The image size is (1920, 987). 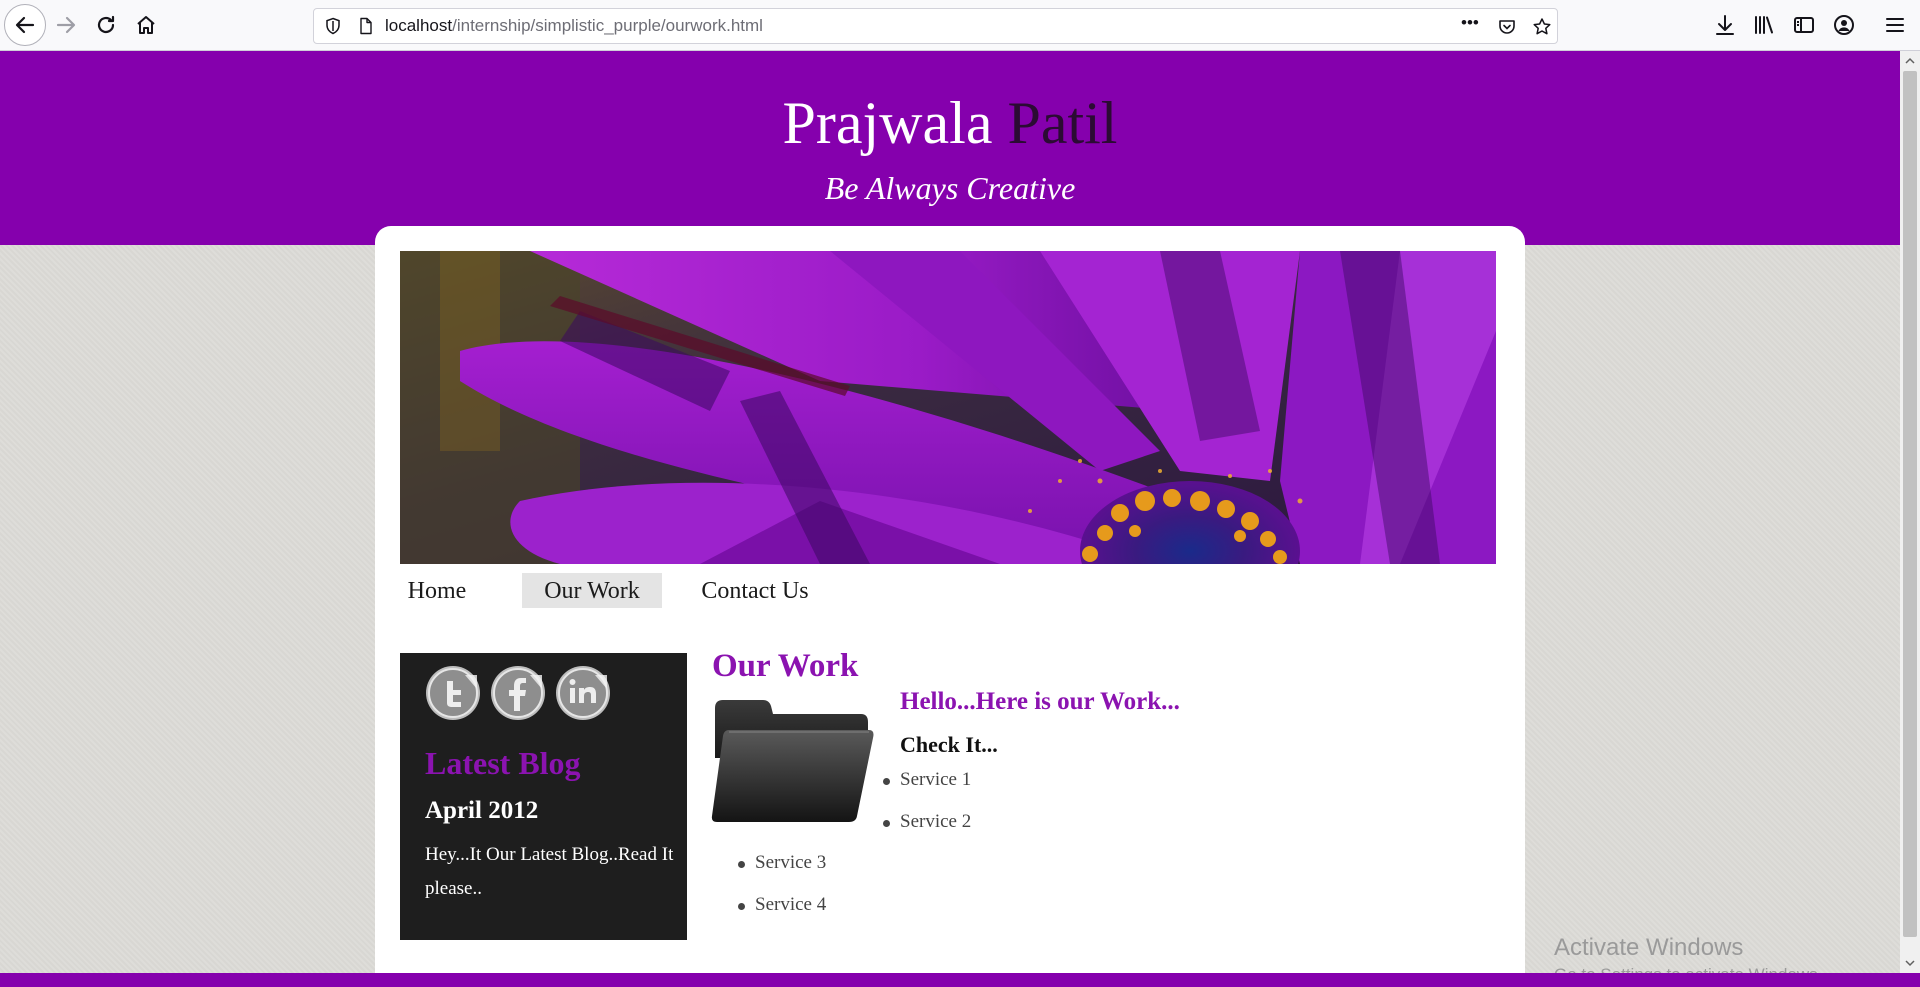 What do you see at coordinates (792, 761) in the screenshot?
I see `folder-icon` at bounding box center [792, 761].